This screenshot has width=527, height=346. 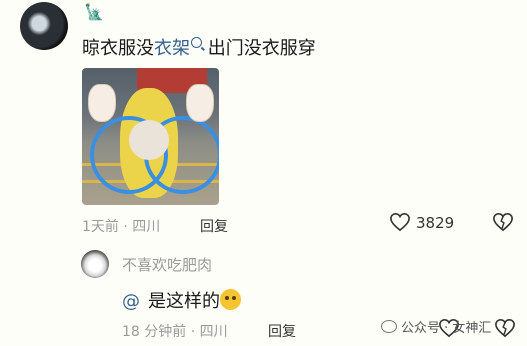 I want to click on reply-body: 是这样的, so click(x=184, y=301).